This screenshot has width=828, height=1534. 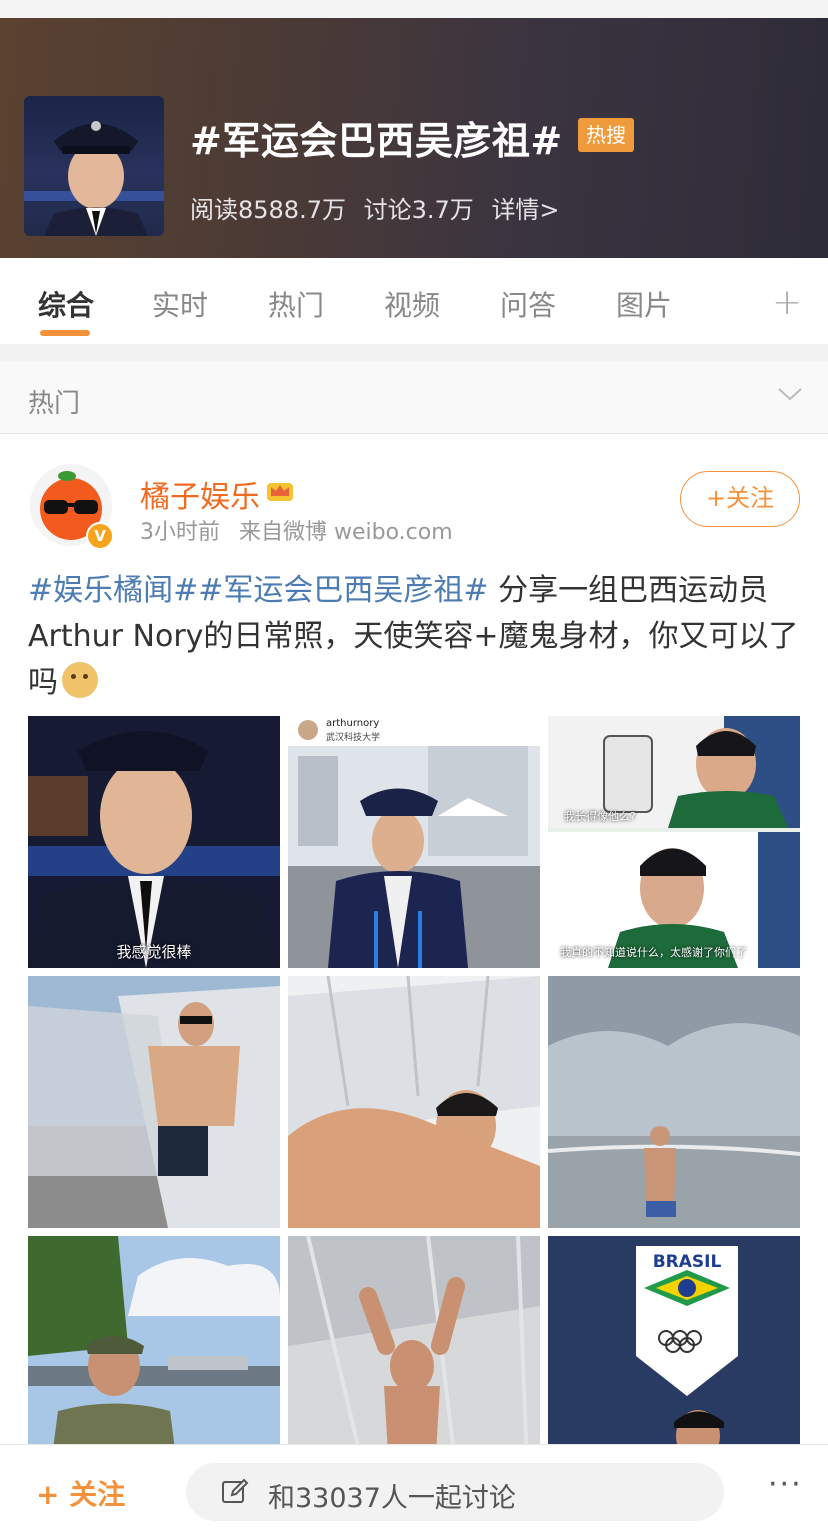 I want to click on author-name: 橘子娱乐, so click(x=200, y=494).